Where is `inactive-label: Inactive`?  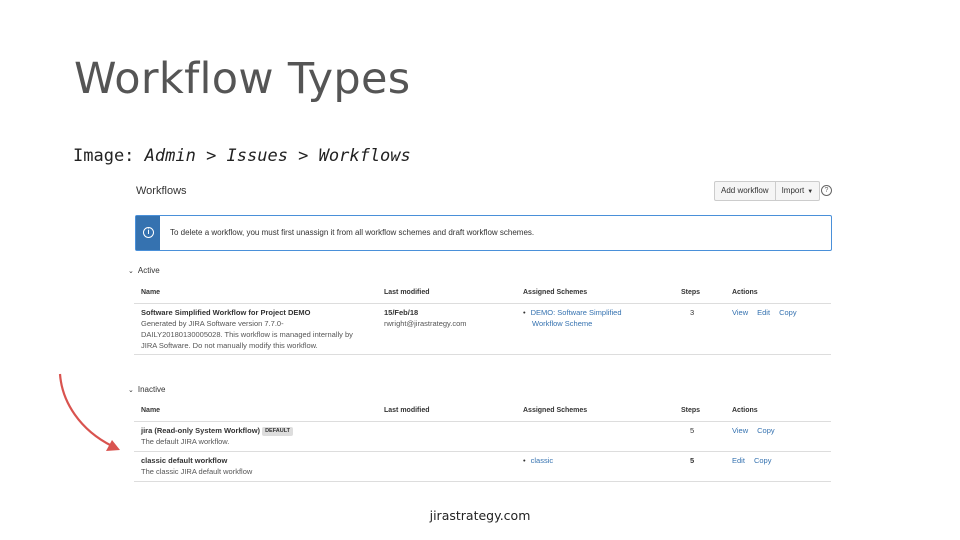
inactive-label: Inactive is located at coordinates (151, 389).